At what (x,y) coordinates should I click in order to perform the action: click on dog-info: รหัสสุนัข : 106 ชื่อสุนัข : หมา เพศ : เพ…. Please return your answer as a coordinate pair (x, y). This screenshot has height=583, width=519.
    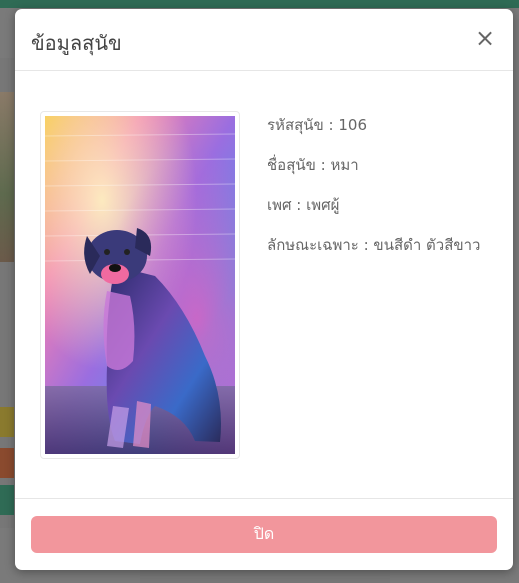
    Looking at the image, I should click on (387, 195).